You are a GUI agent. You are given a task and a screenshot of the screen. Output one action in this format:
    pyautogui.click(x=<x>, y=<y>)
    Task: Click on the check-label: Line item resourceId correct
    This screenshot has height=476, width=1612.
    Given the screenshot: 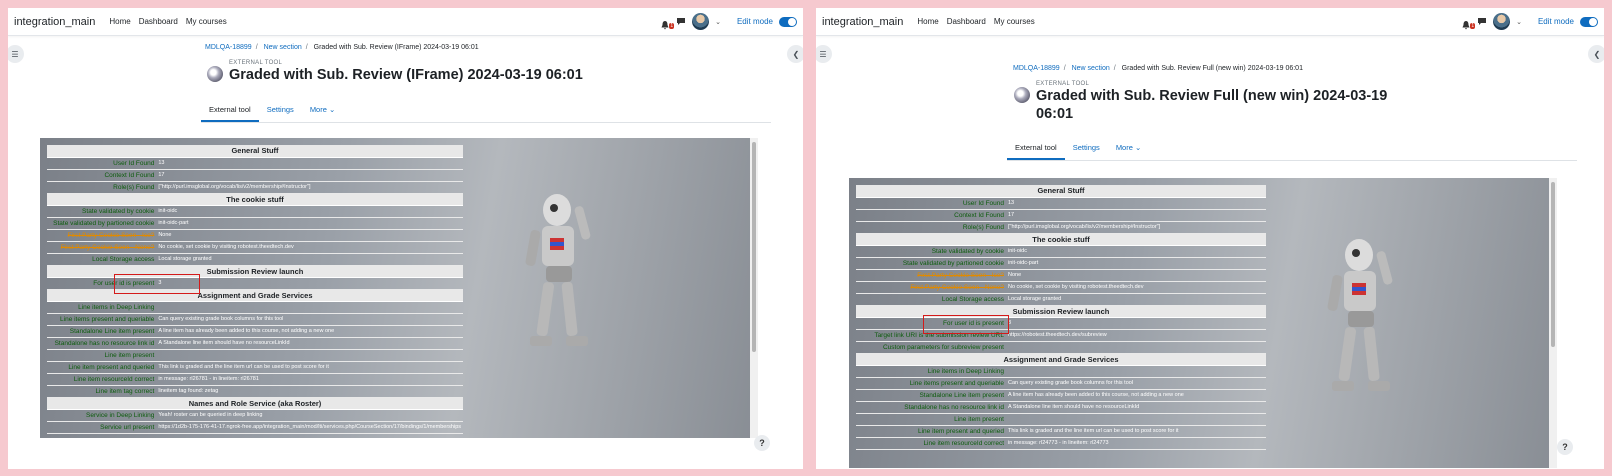 What is the action you would take?
    pyautogui.click(x=102, y=379)
    